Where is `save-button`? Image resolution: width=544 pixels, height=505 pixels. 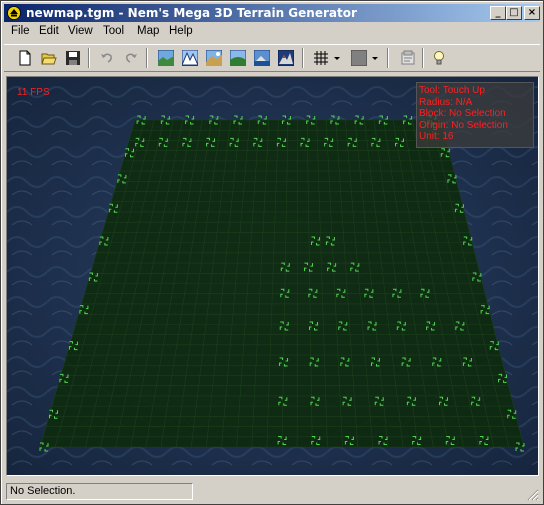 save-button is located at coordinates (73, 58).